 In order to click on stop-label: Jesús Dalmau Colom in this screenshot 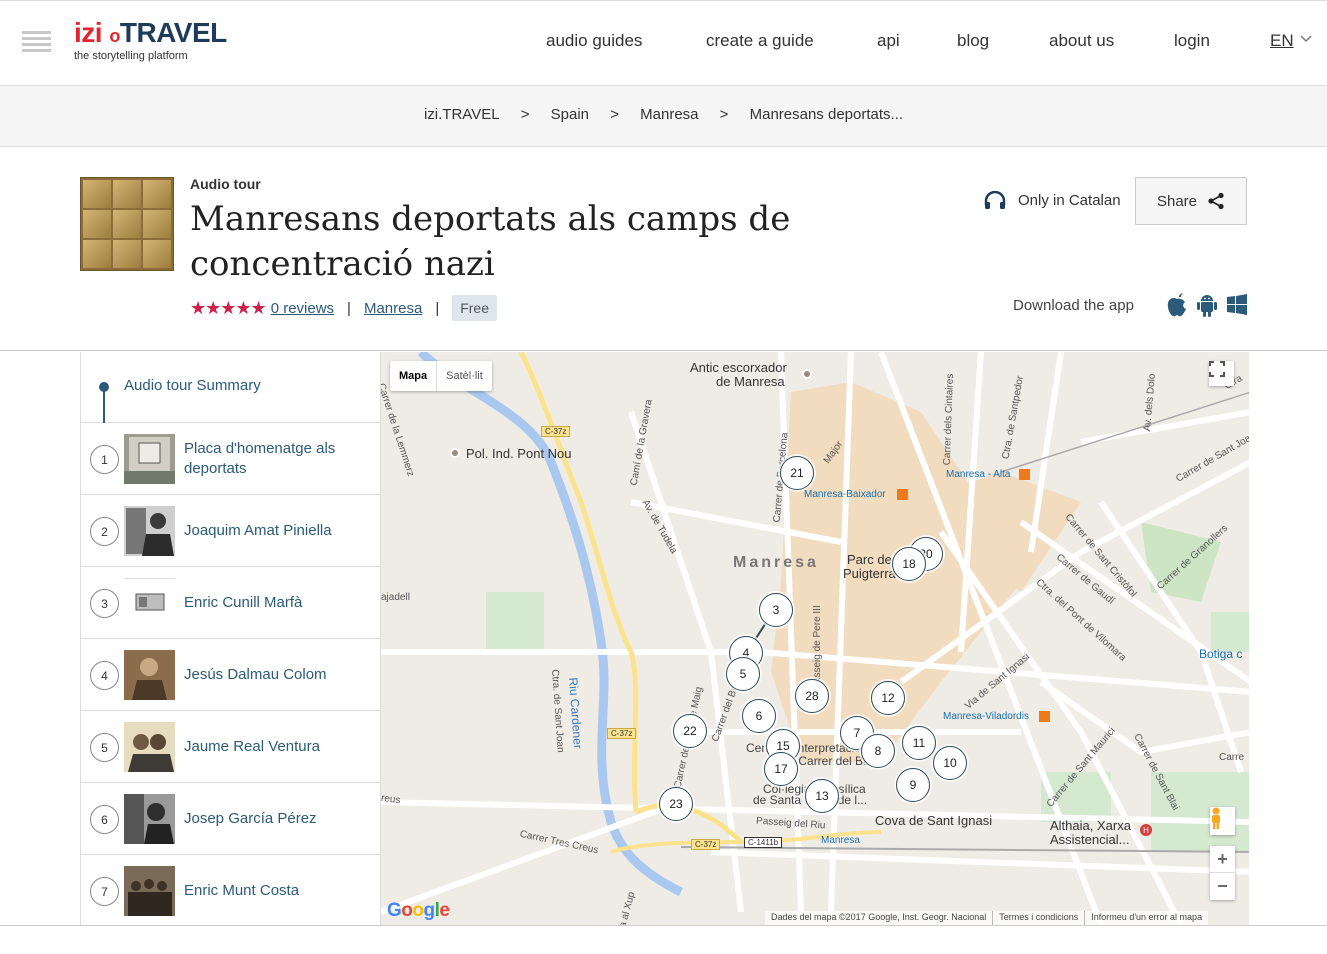, I will do `click(255, 674)`.